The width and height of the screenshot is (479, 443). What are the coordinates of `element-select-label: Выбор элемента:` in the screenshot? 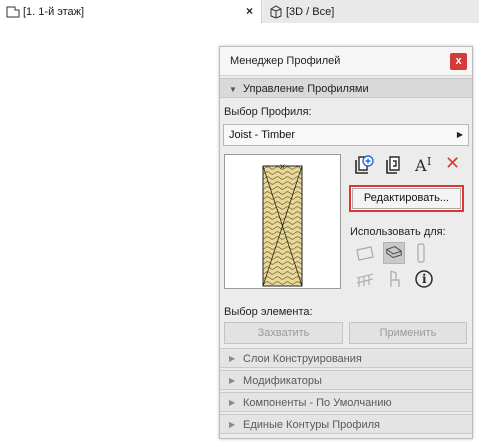 It's located at (268, 312).